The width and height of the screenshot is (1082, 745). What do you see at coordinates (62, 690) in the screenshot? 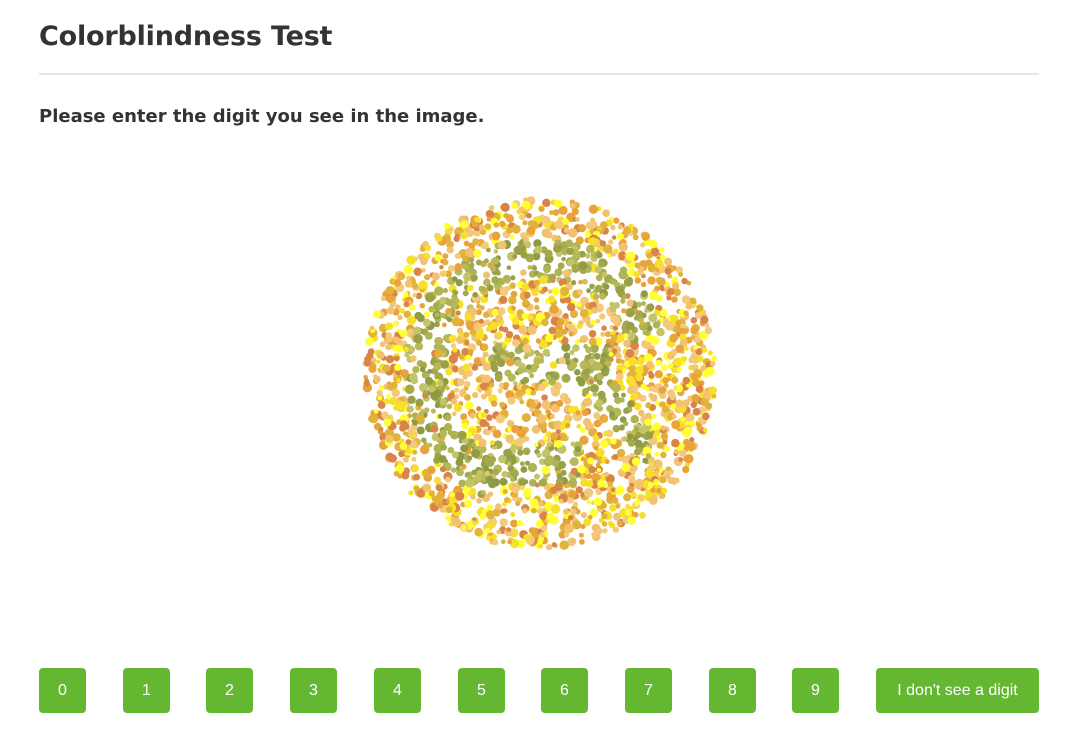
I see `digit-button-0: 0` at bounding box center [62, 690].